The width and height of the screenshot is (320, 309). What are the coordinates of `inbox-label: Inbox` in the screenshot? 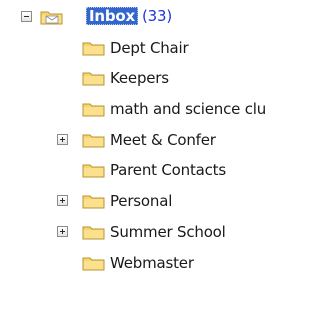 It's located at (112, 16).